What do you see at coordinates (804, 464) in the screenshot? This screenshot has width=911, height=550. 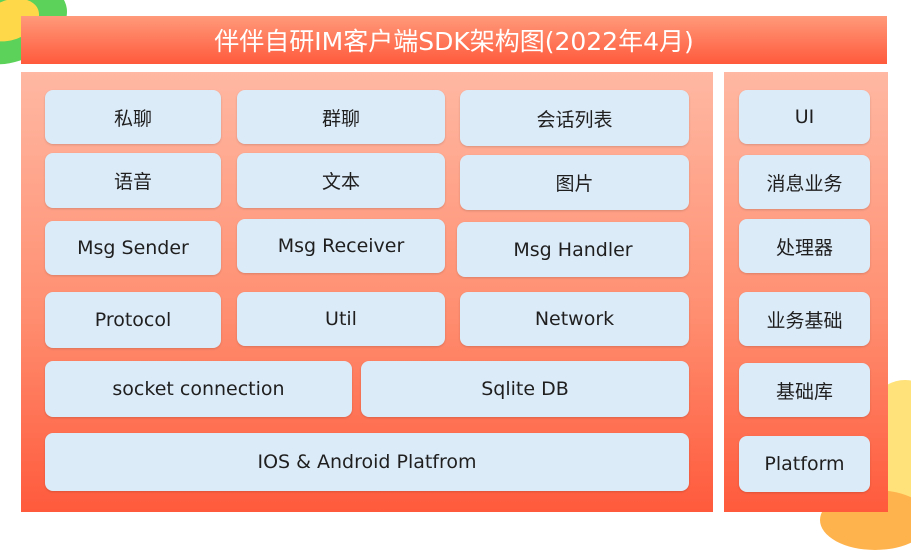 I see `layer-platform: Platform` at bounding box center [804, 464].